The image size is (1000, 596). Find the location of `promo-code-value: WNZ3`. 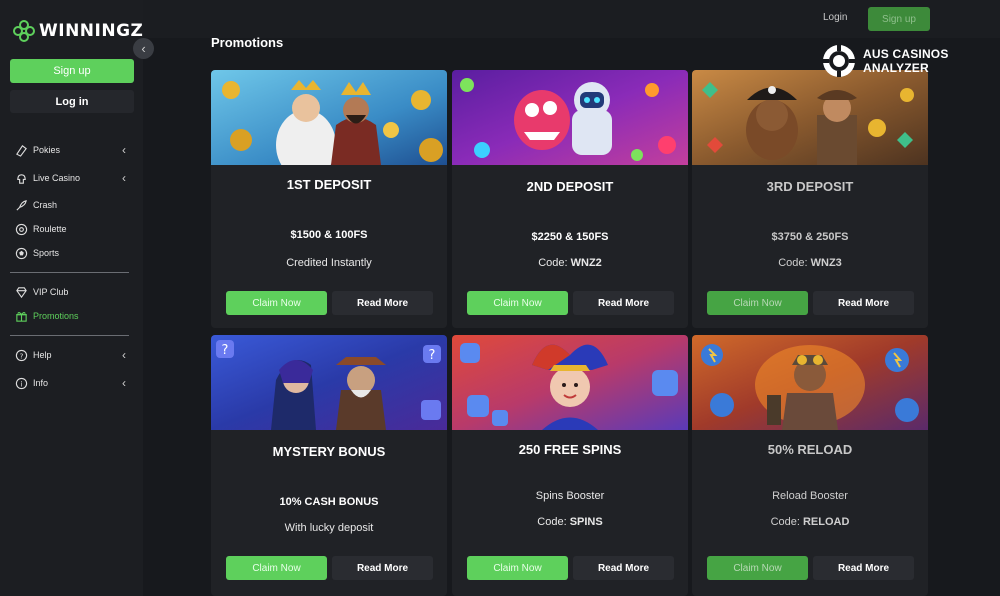

promo-code-value: WNZ3 is located at coordinates (826, 263).